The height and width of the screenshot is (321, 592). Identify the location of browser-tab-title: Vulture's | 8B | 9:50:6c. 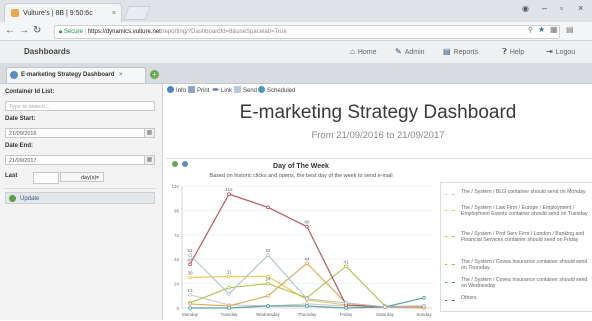
(58, 13).